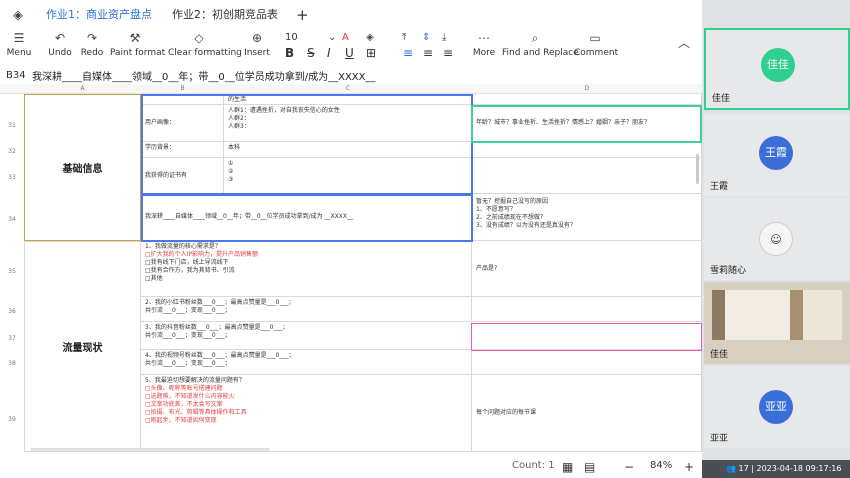 The image size is (850, 478). Describe the element at coordinates (428, 53) in the screenshot. I see `align-center-icon: ≡` at that location.